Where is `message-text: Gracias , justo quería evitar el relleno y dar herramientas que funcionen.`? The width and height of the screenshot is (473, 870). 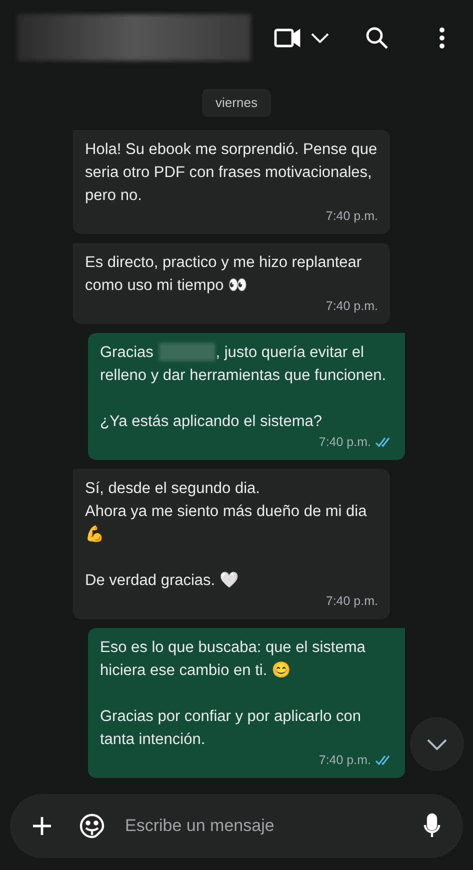
message-text: Gracias , justo quería evitar el relleno y dar herramientas que funcionen. is located at coordinates (244, 364).